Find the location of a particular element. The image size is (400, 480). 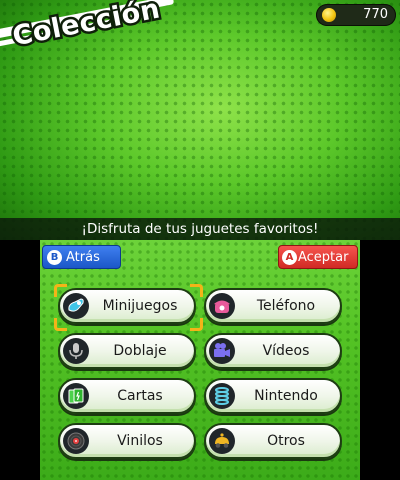

menu-button-telefono: Teléfono is located at coordinates (273, 306).